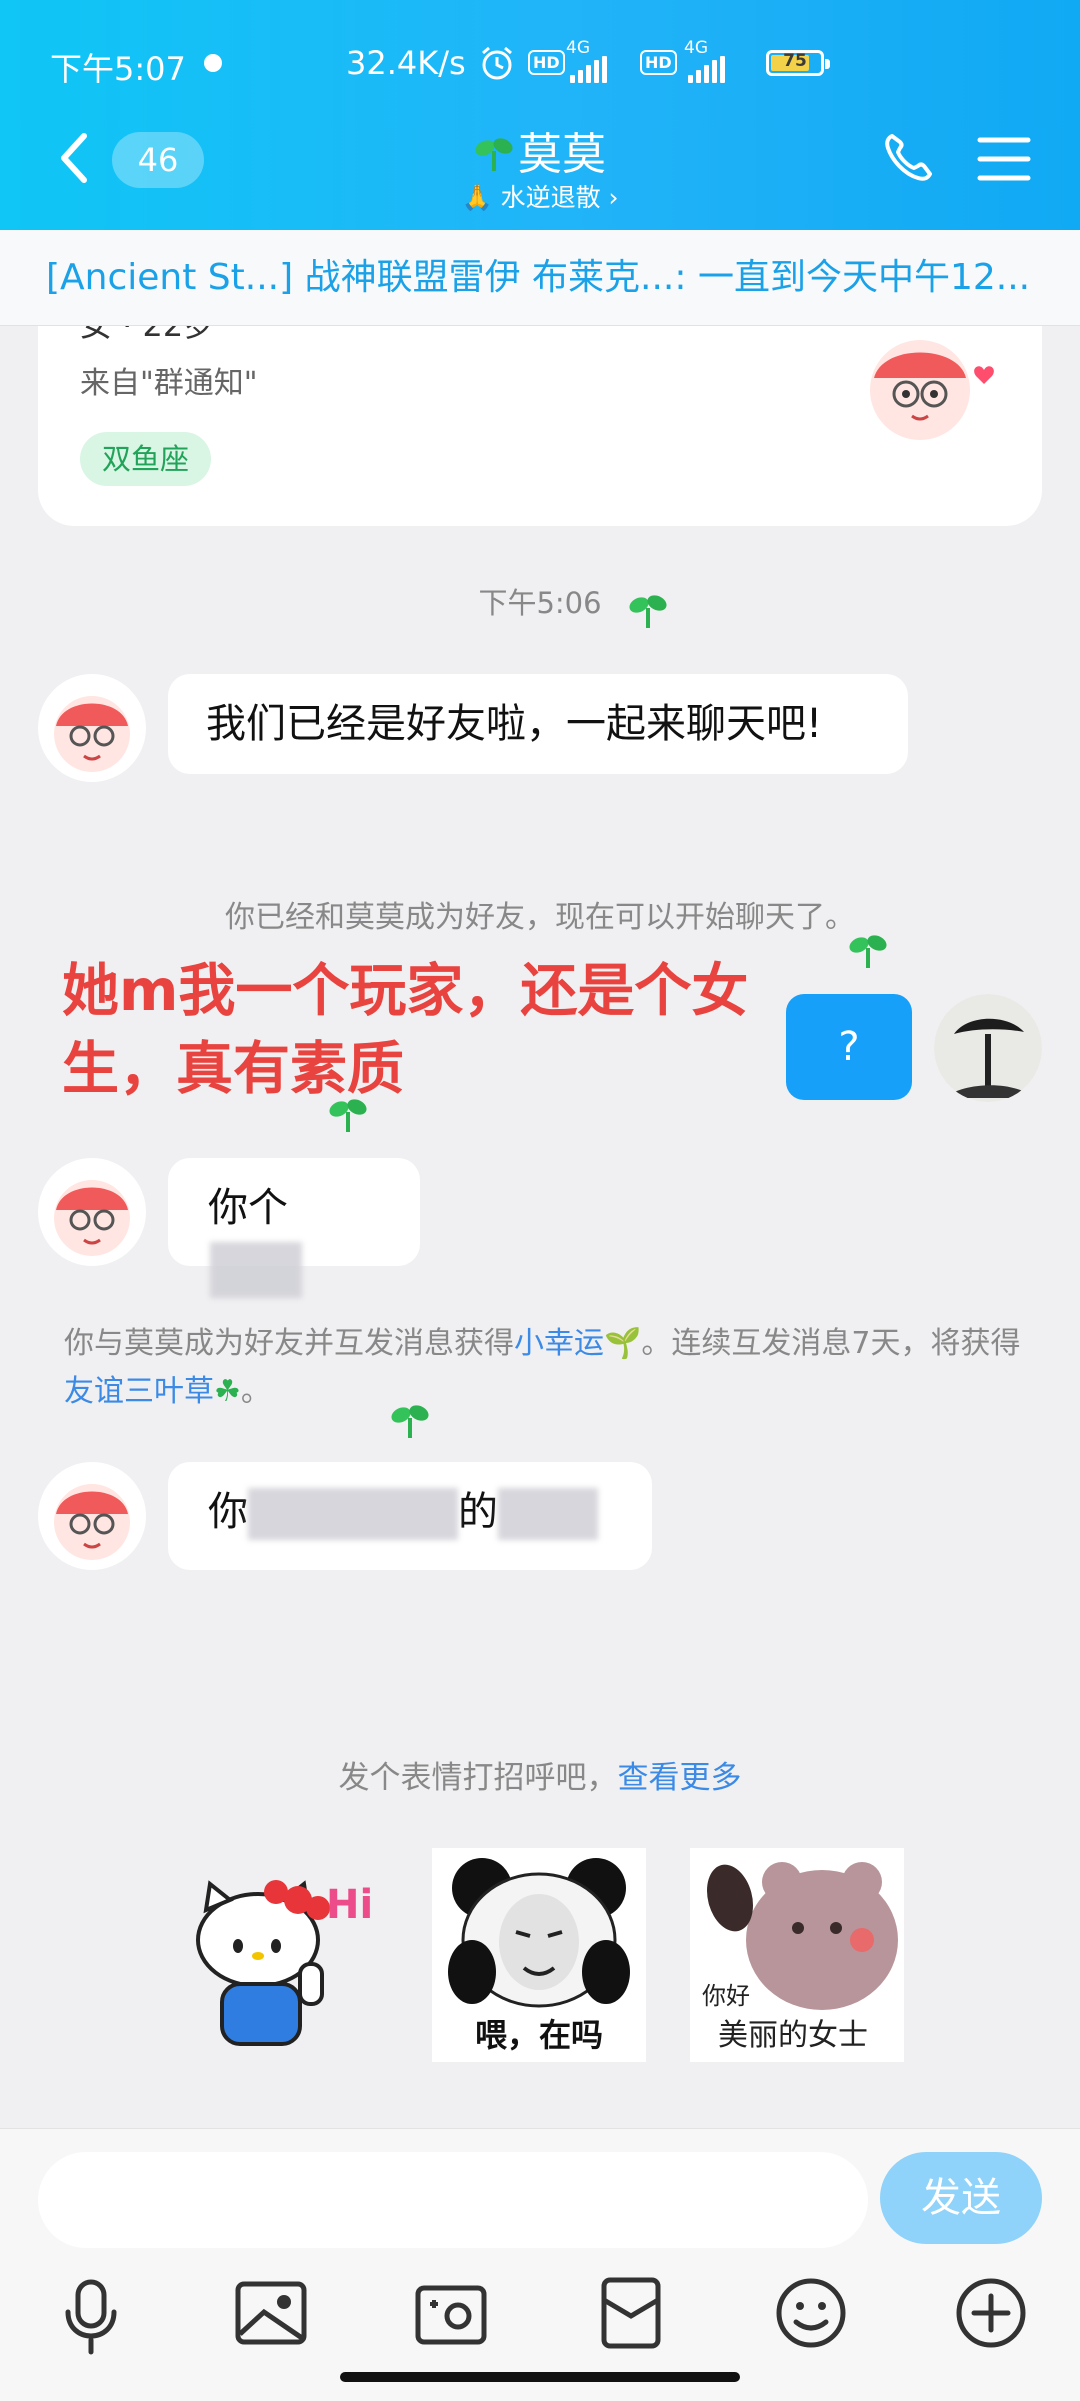 The height and width of the screenshot is (2401, 1080). What do you see at coordinates (271, 2313) in the screenshot?
I see `image-icon` at bounding box center [271, 2313].